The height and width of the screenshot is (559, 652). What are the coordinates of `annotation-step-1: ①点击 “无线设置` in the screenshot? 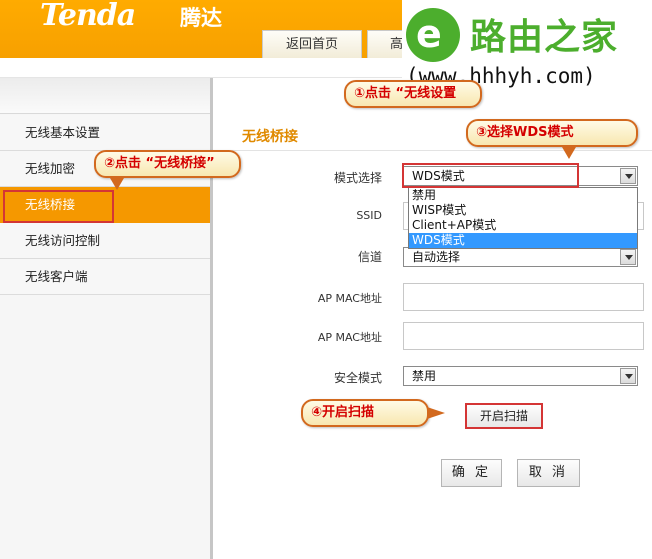 It's located at (413, 94).